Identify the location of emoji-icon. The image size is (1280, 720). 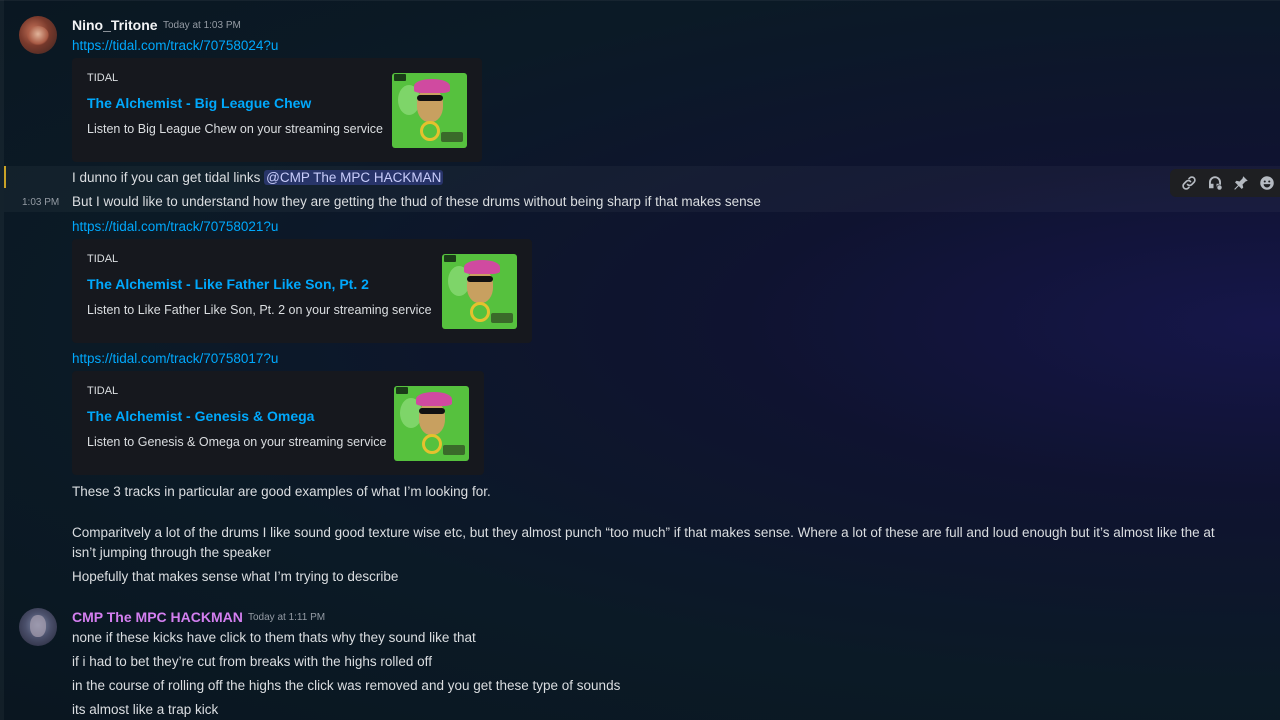
(1267, 183).